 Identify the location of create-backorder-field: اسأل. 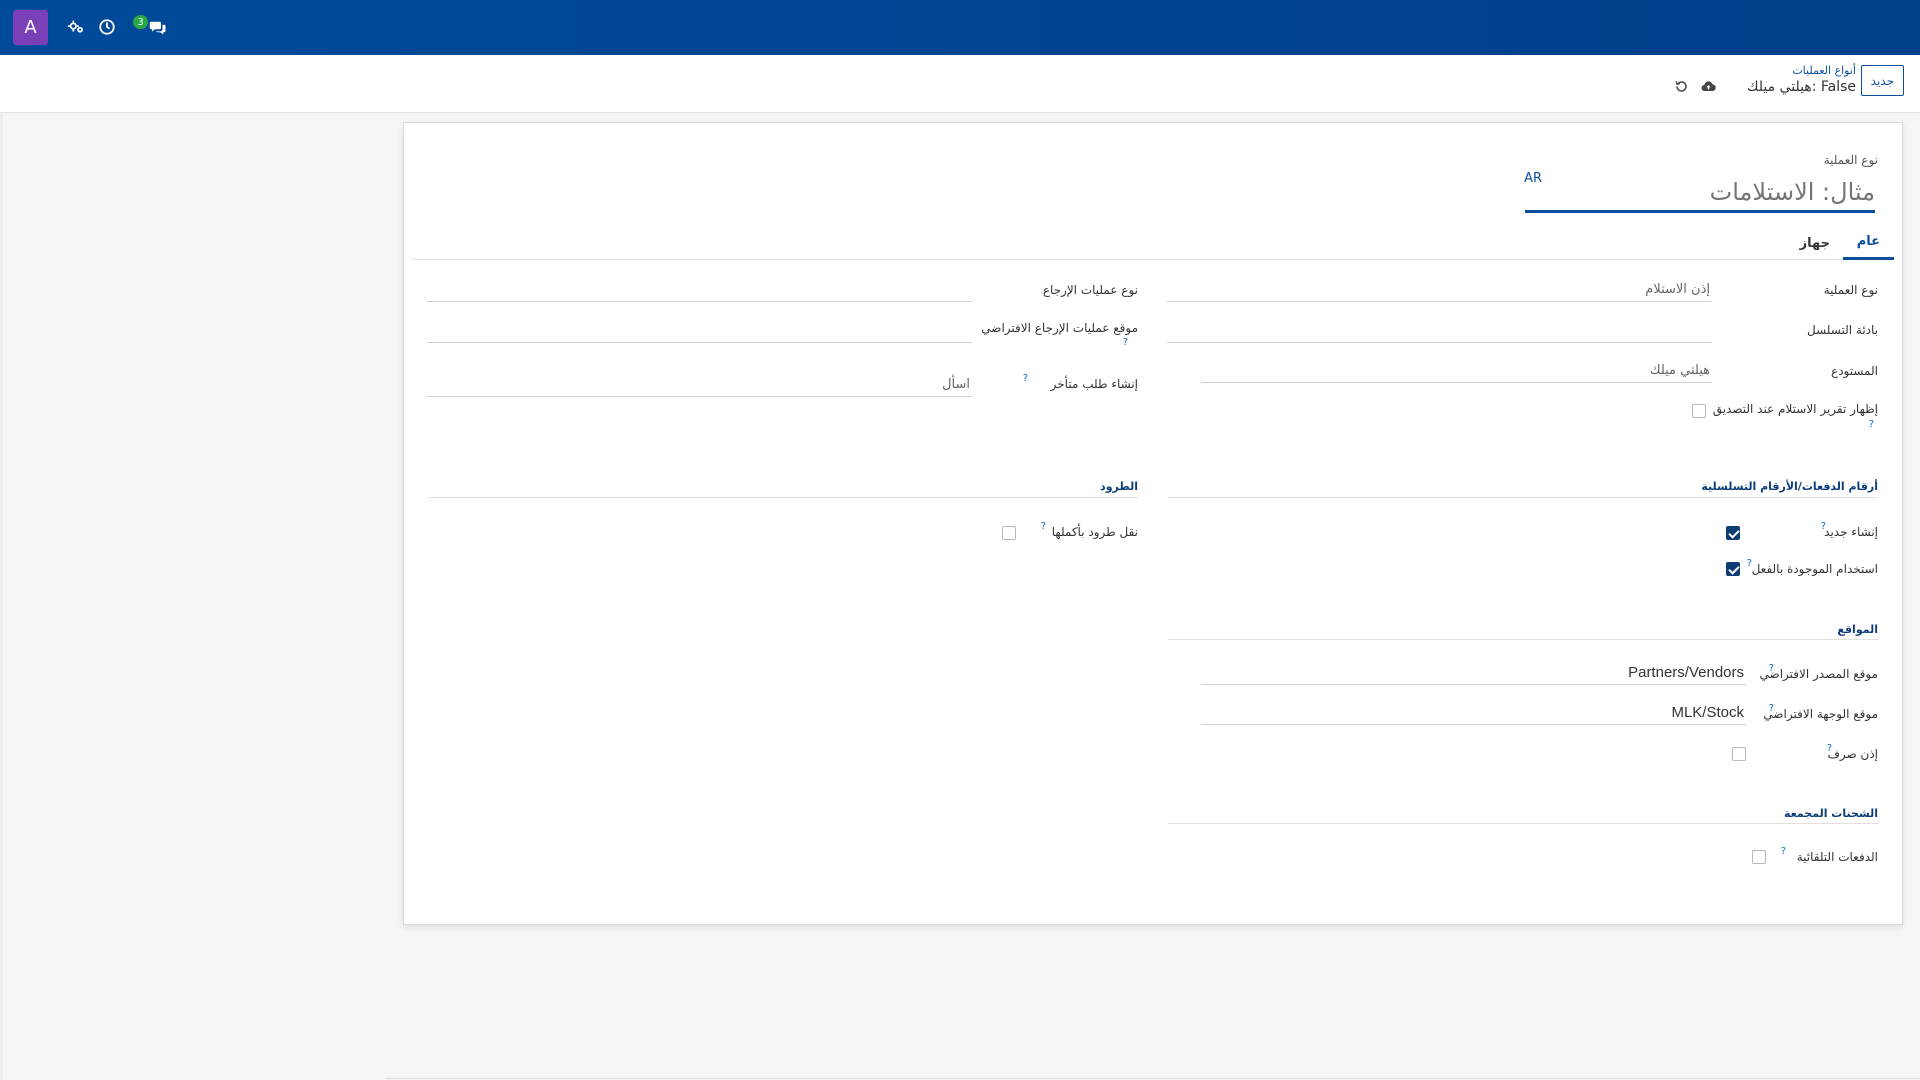
(699, 385).